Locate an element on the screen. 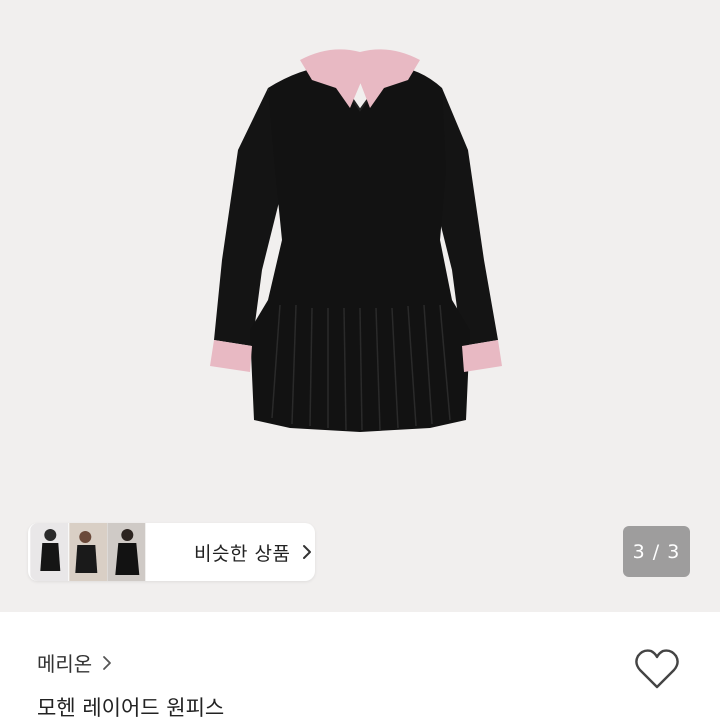  similar-products-label: 비슷한 상품 is located at coordinates (242, 553).